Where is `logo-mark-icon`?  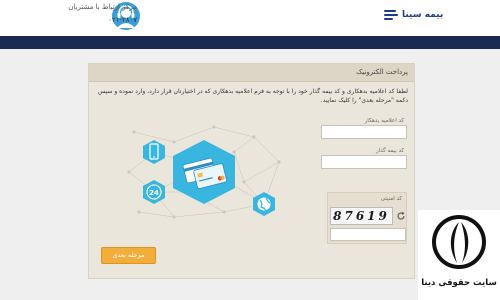
logo-mark-icon is located at coordinates (391, 15).